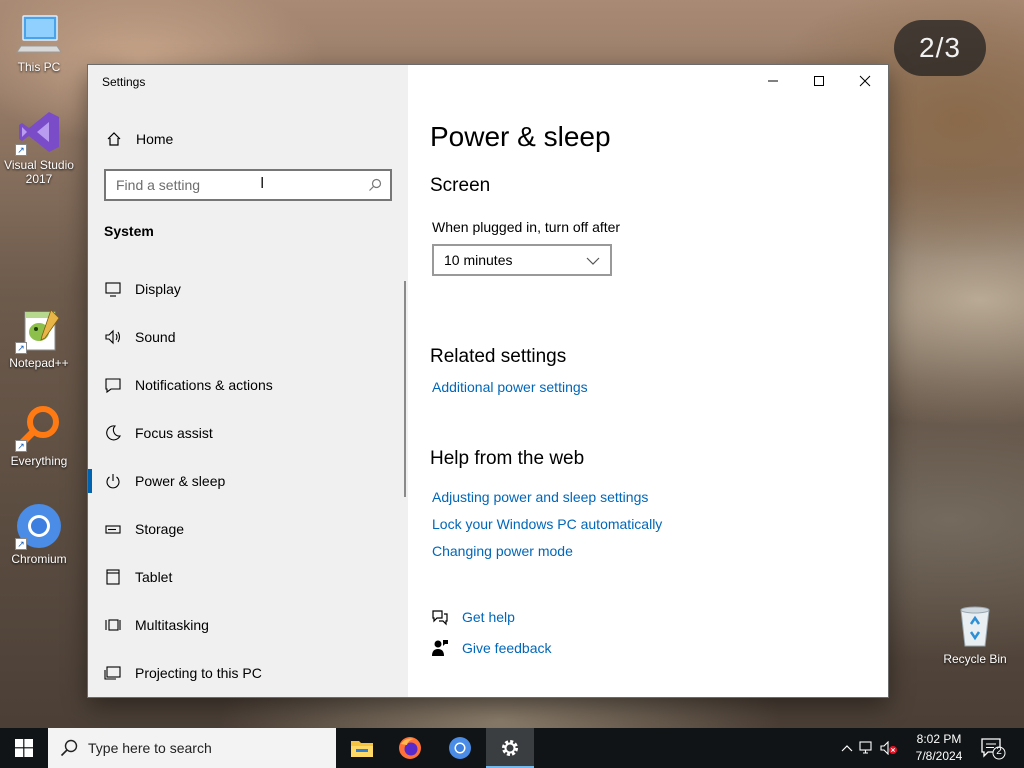  What do you see at coordinates (547, 524) in the screenshot?
I see `help-link-lock-pc: Lock your Windows PC automatically` at bounding box center [547, 524].